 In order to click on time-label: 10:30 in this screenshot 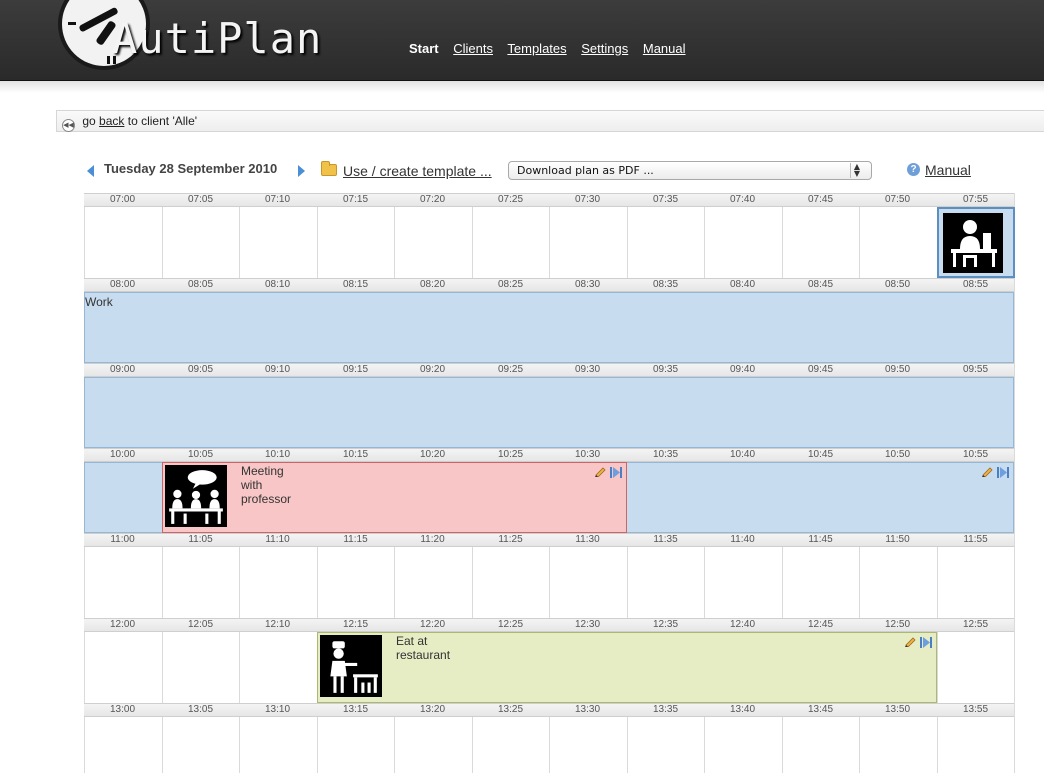, I will do `click(587, 454)`.